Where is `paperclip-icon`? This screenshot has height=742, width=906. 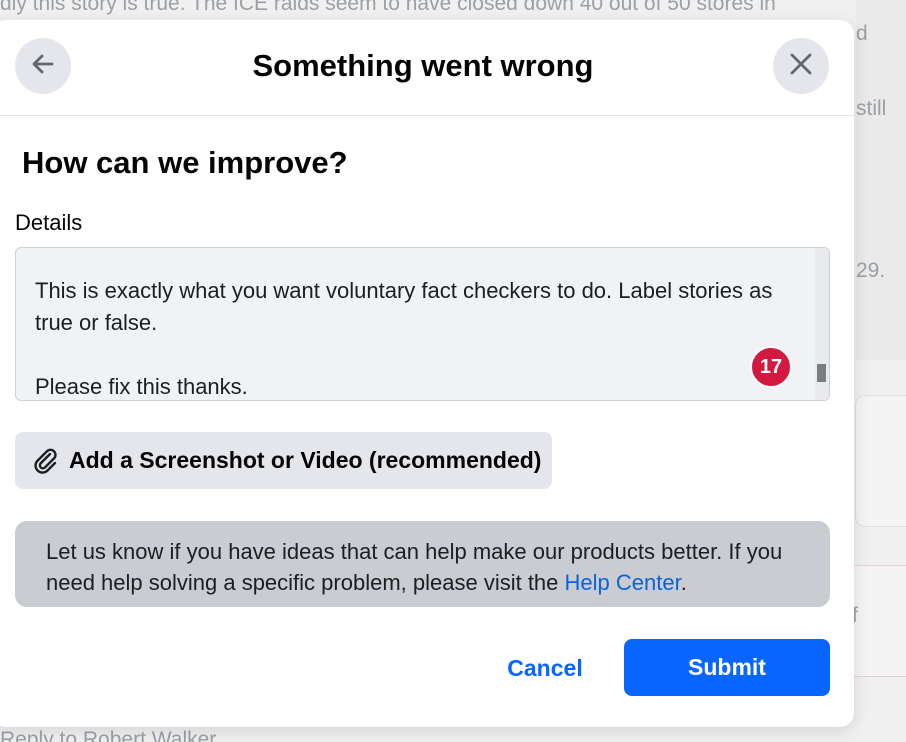
paperclip-icon is located at coordinates (46, 461).